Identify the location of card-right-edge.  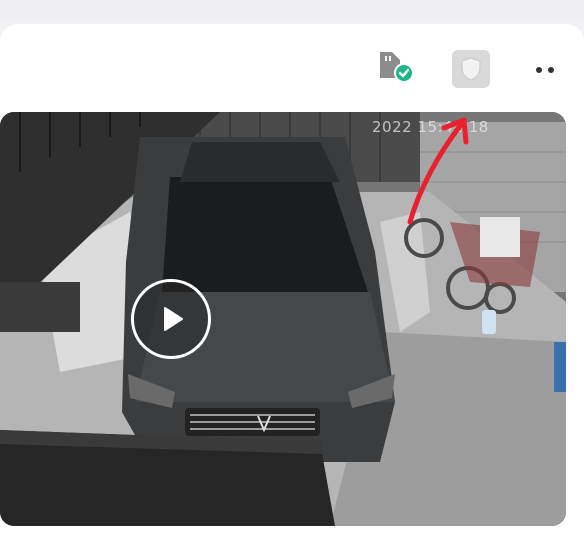
(575, 324).